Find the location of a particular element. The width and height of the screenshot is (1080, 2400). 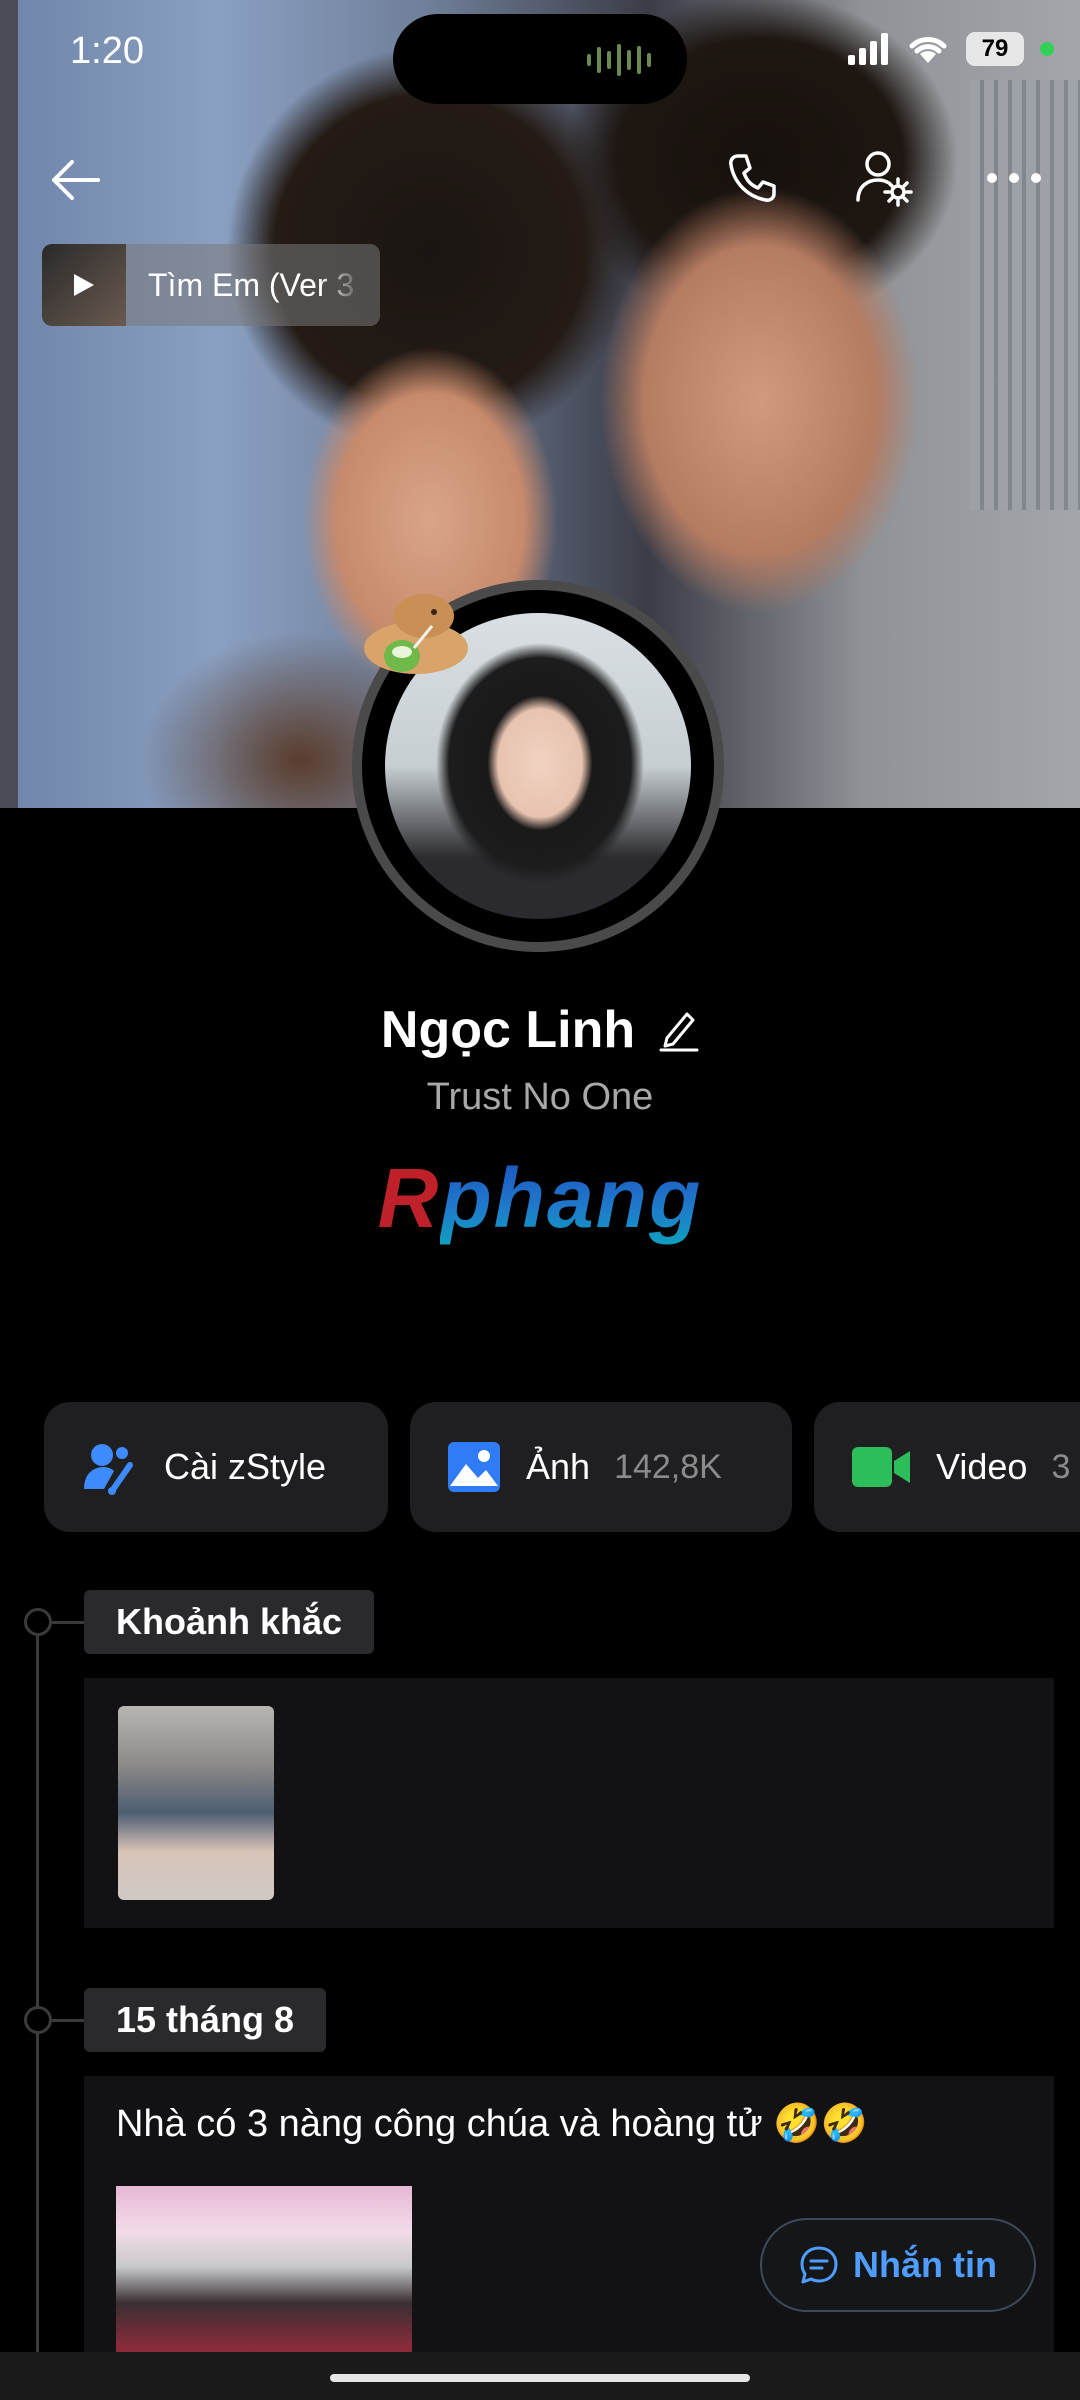

phone-icon is located at coordinates (752, 178).